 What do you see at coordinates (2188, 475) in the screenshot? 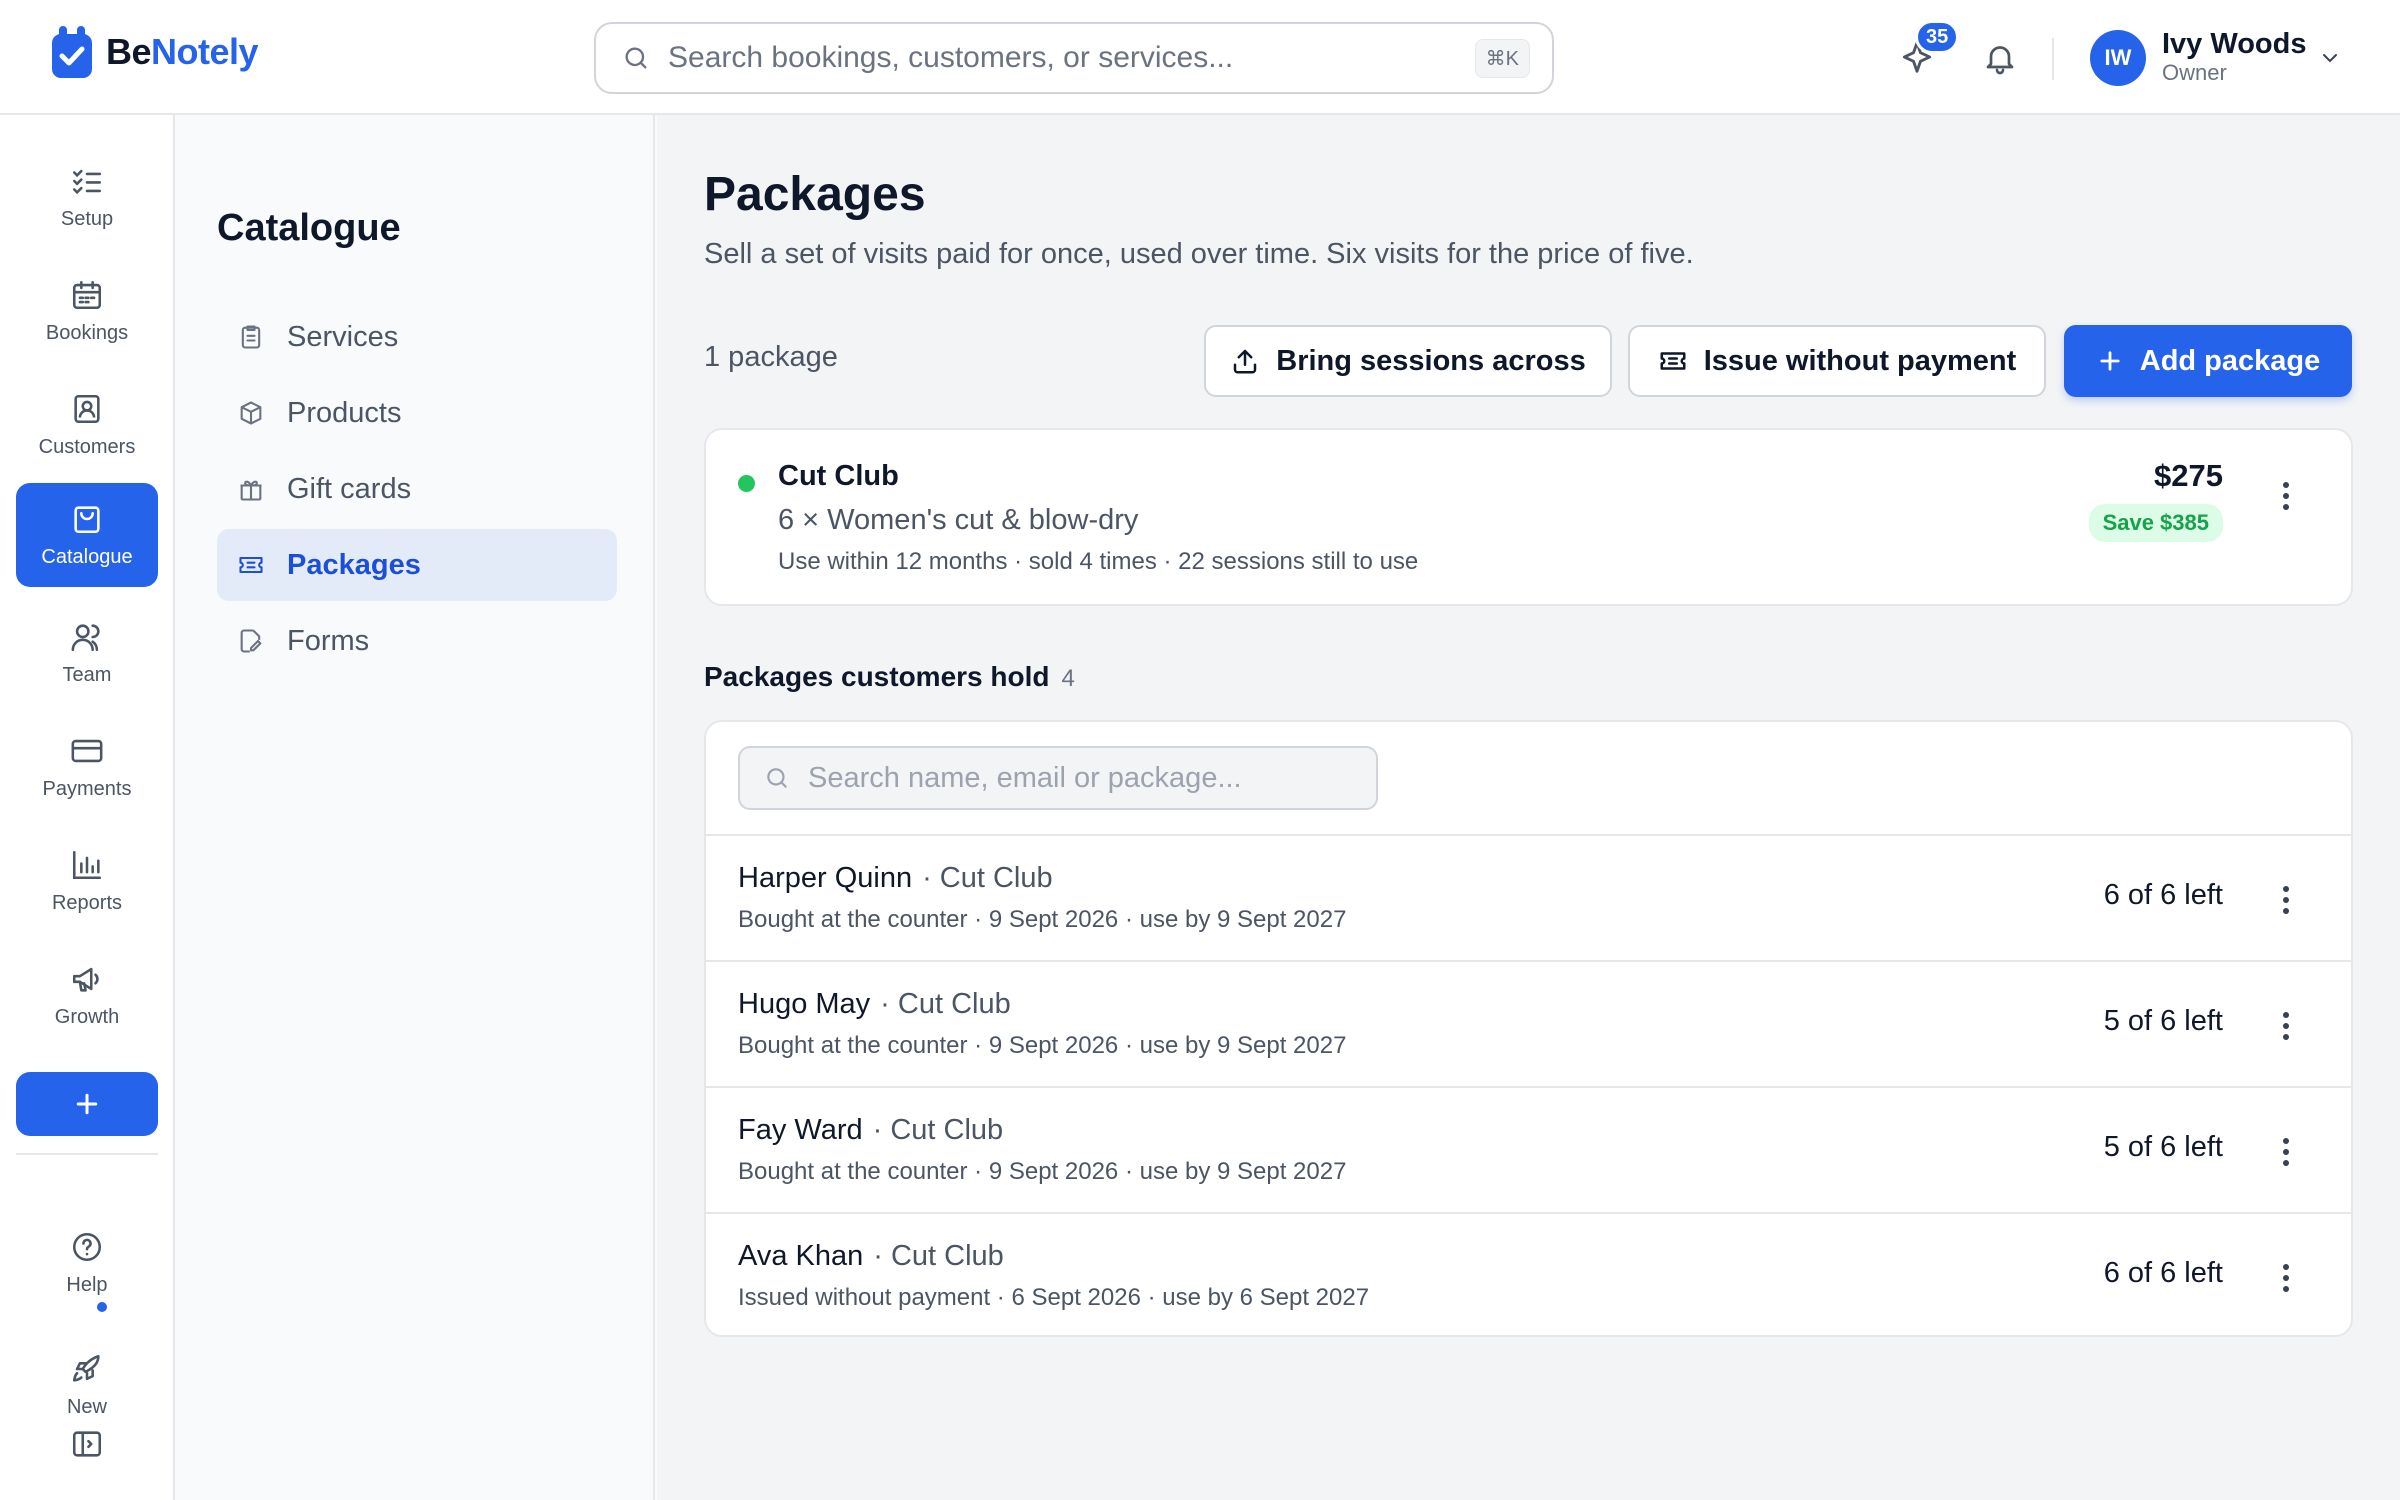
I see `package-price: $275` at bounding box center [2188, 475].